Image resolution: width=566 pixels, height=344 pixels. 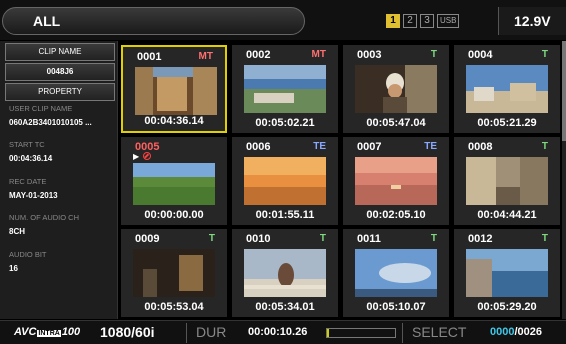 What do you see at coordinates (507, 307) in the screenshot?
I see `clip-timecode: 00:05:29.20` at bounding box center [507, 307].